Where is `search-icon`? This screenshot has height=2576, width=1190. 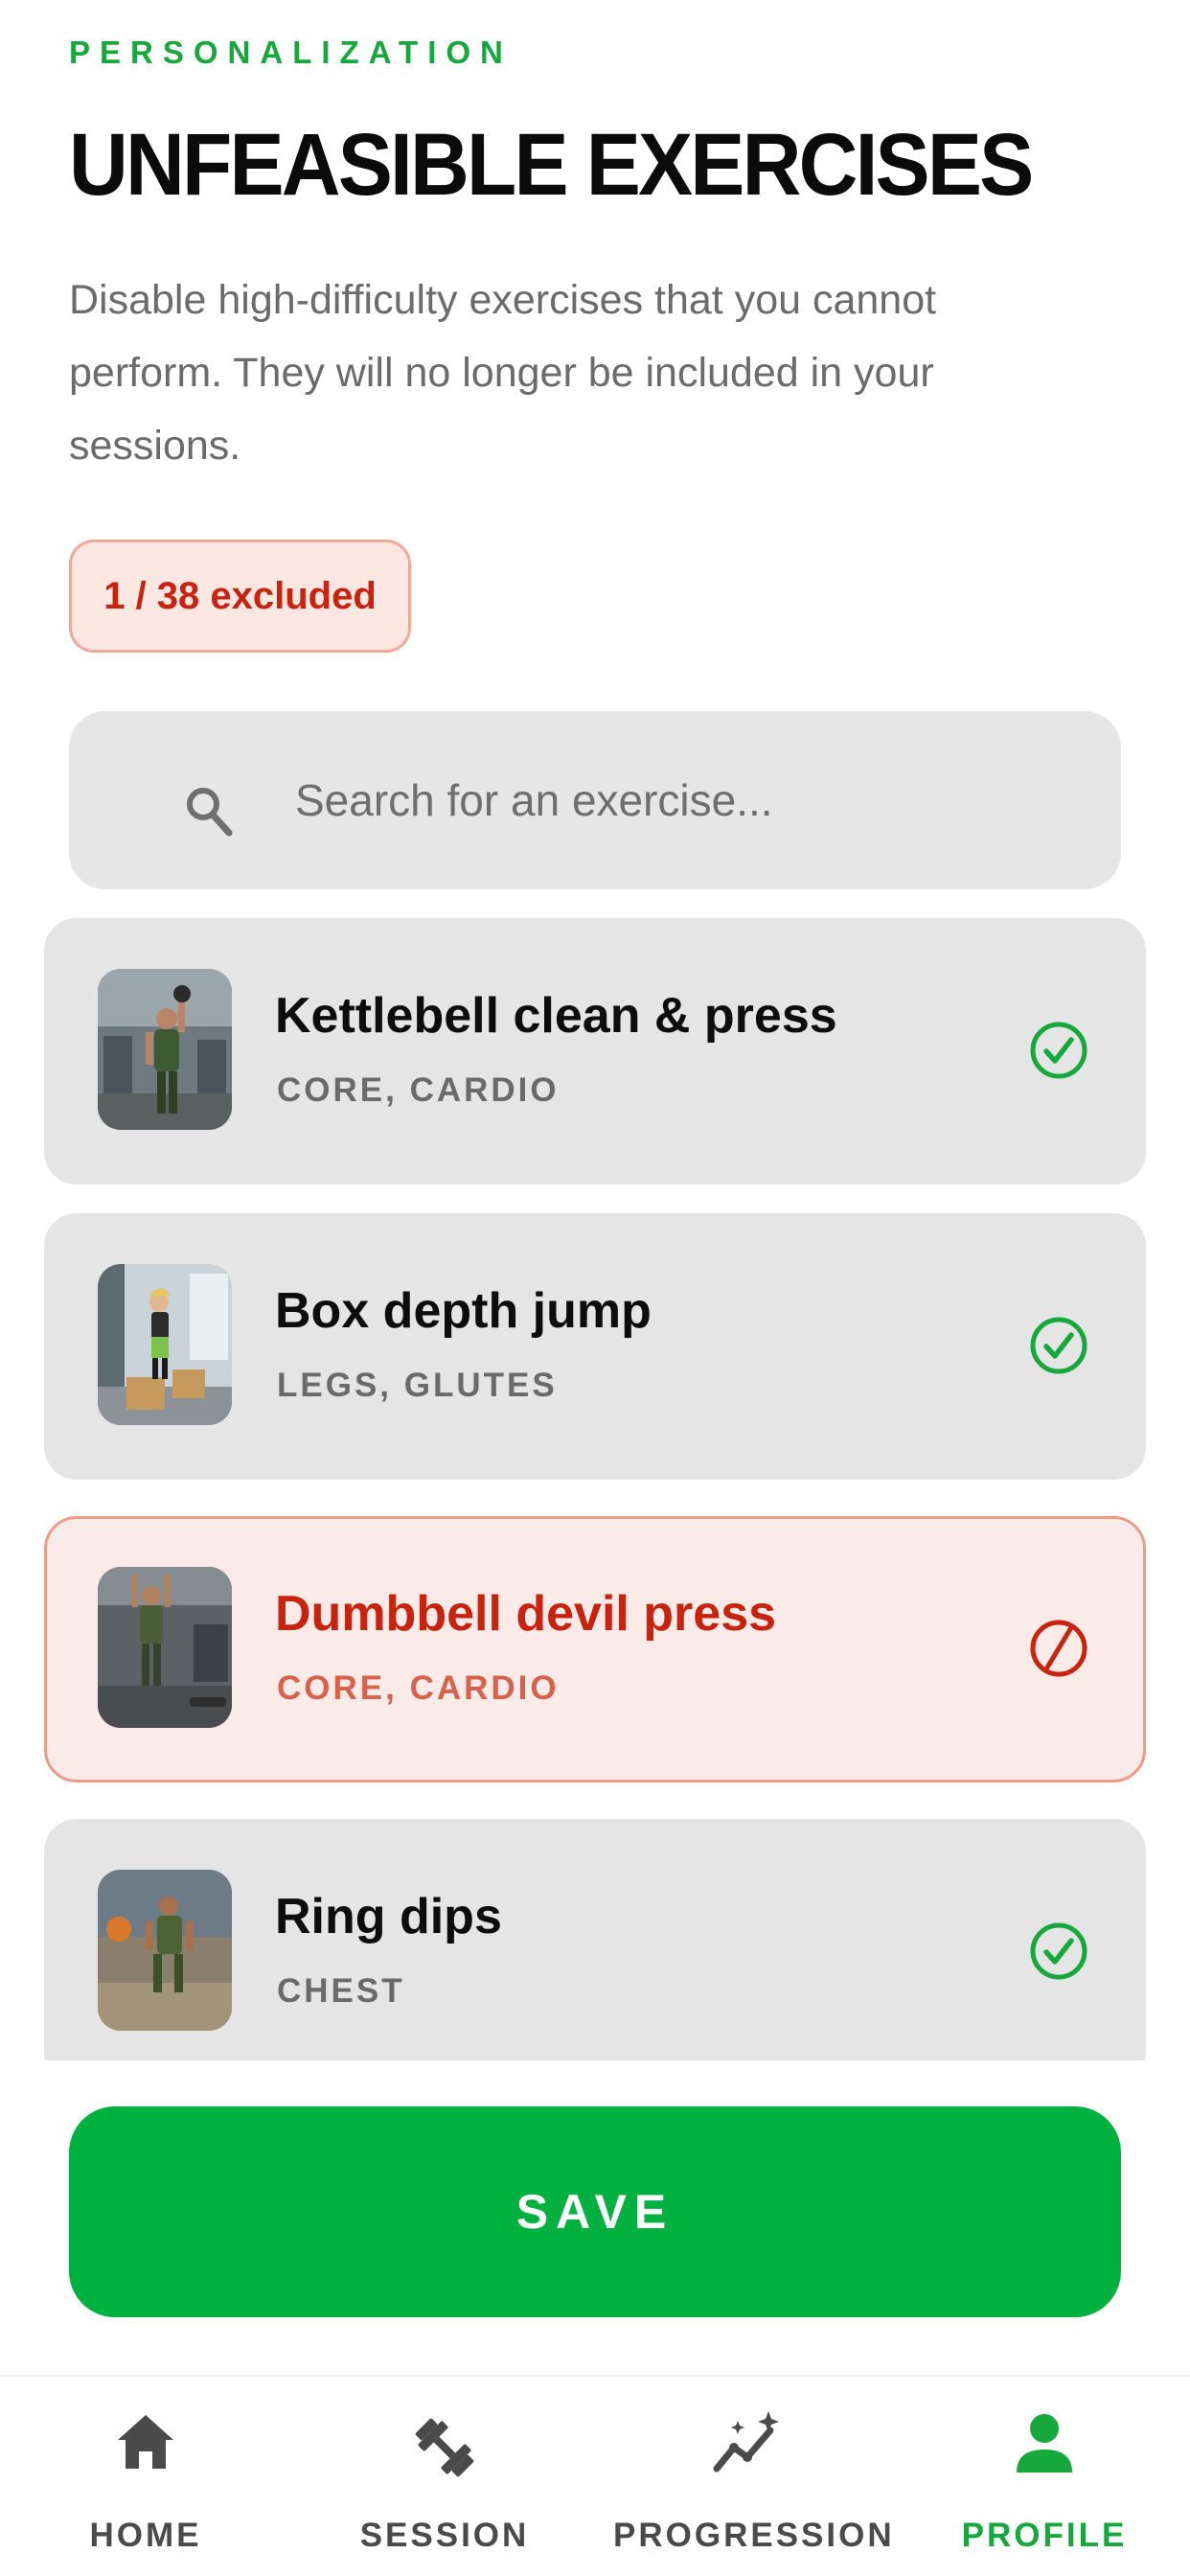 search-icon is located at coordinates (210, 812).